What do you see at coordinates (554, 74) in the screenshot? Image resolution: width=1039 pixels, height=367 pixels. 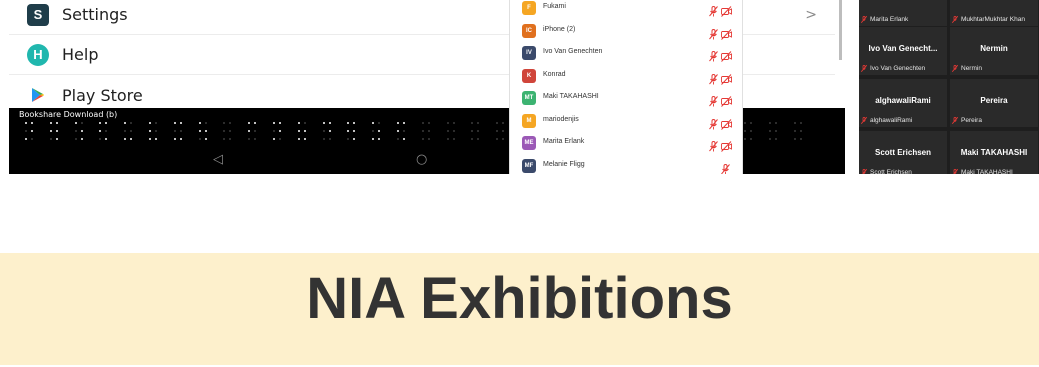 I see `participant-name: Konrad` at bounding box center [554, 74].